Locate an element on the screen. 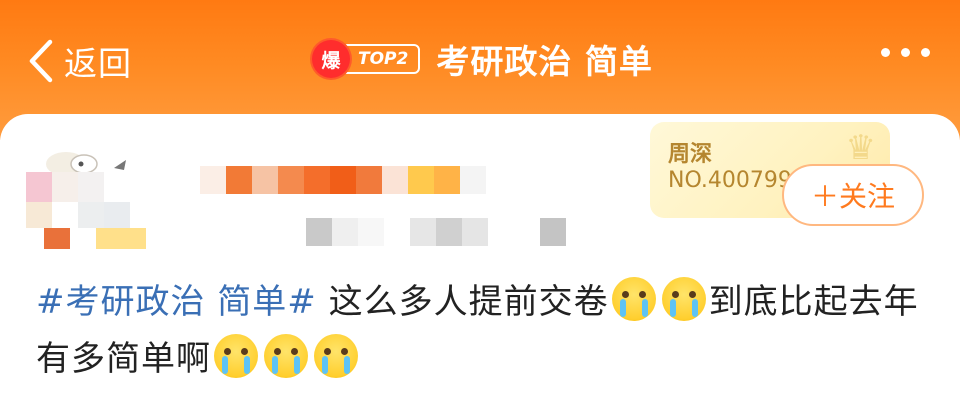 The width and height of the screenshot is (960, 406). crown-icon: ♛ is located at coordinates (860, 148).